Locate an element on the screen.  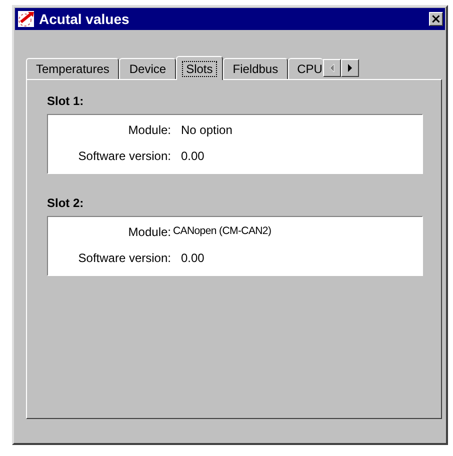
field-value: CANopen (CM-CAN2) is located at coordinates (222, 232).